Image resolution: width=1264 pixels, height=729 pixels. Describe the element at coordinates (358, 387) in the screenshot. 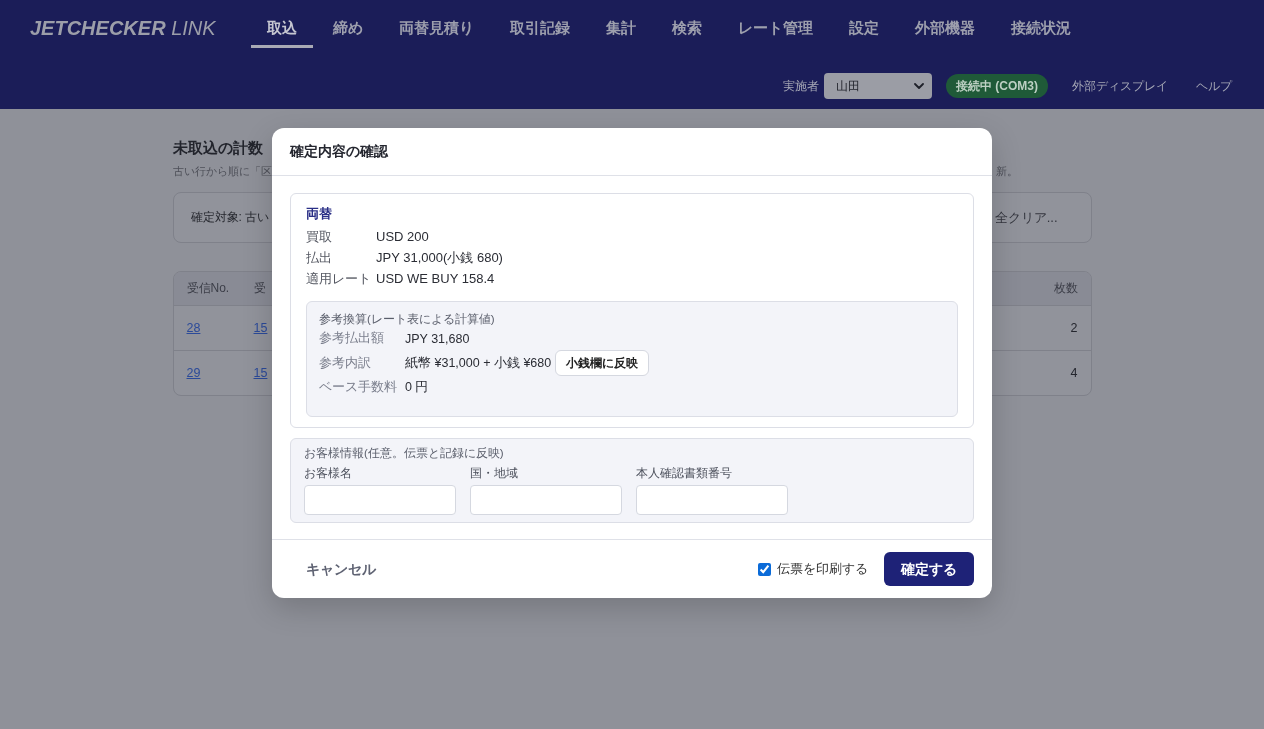

I see `field-label: ベース手数料` at that location.